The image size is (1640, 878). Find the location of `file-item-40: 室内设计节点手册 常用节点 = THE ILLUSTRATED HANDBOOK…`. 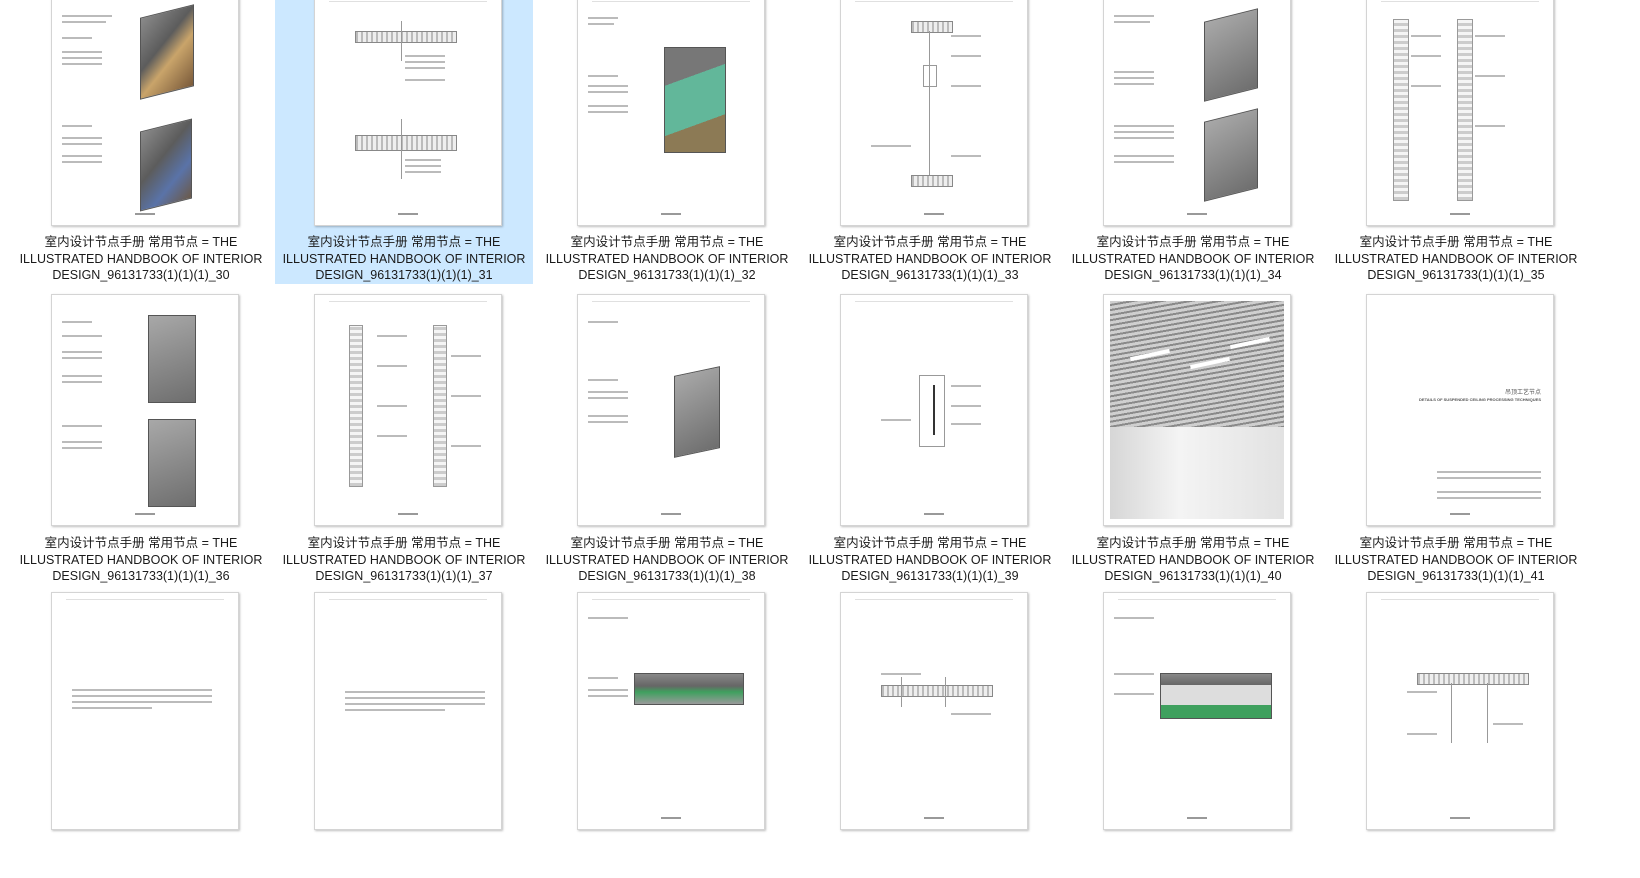

file-item-40: 室内设计节点手册 常用节点 = THE ILLUSTRATED HANDBOOK… is located at coordinates (1193, 436).